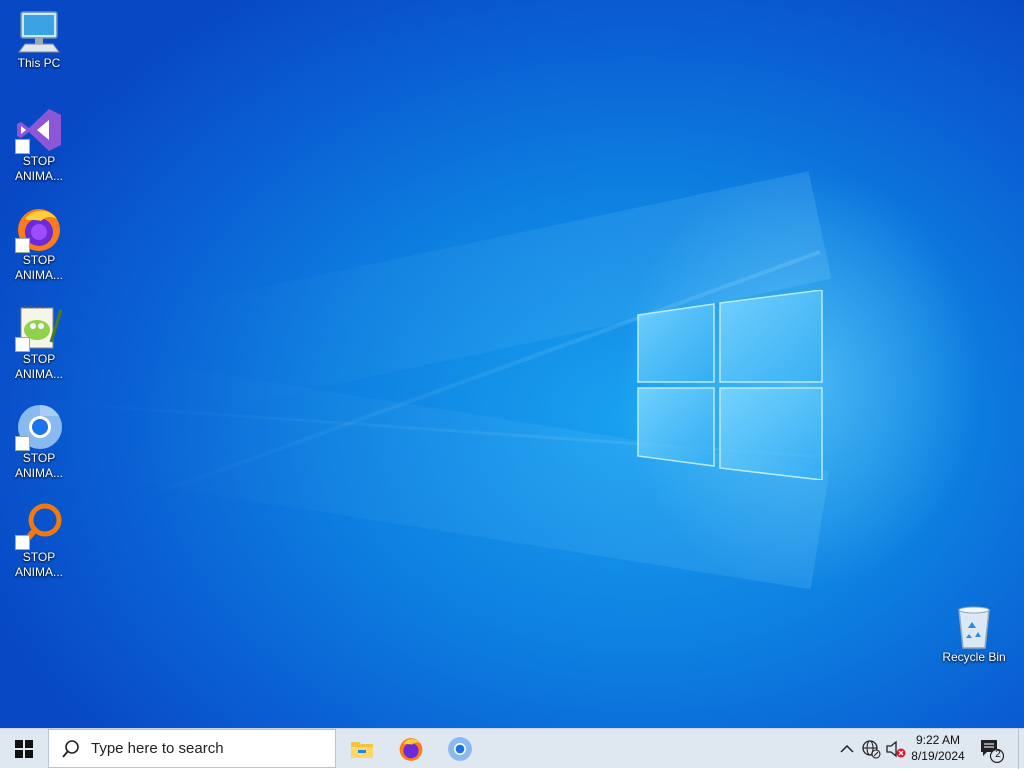 The height and width of the screenshot is (769, 1024). What do you see at coordinates (39, 32) in the screenshot?
I see `this-pc-icon` at bounding box center [39, 32].